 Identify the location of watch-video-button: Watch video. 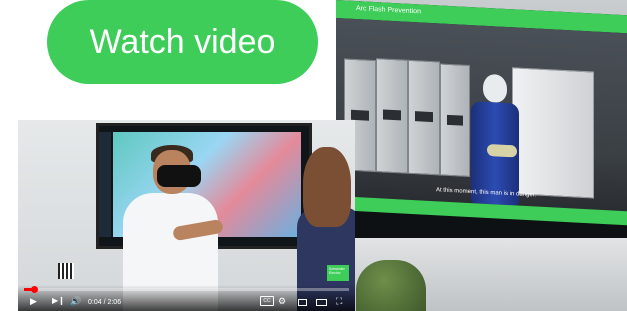
(182, 42).